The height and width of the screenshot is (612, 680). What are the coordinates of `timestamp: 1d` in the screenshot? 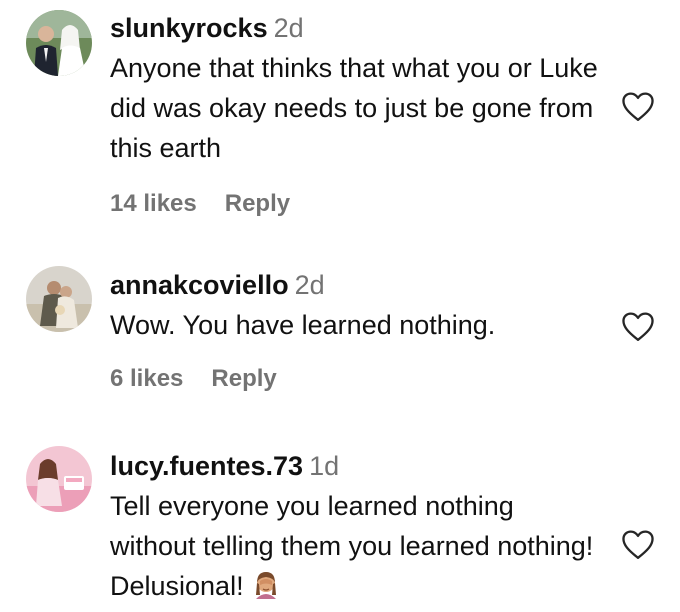 It's located at (324, 466).